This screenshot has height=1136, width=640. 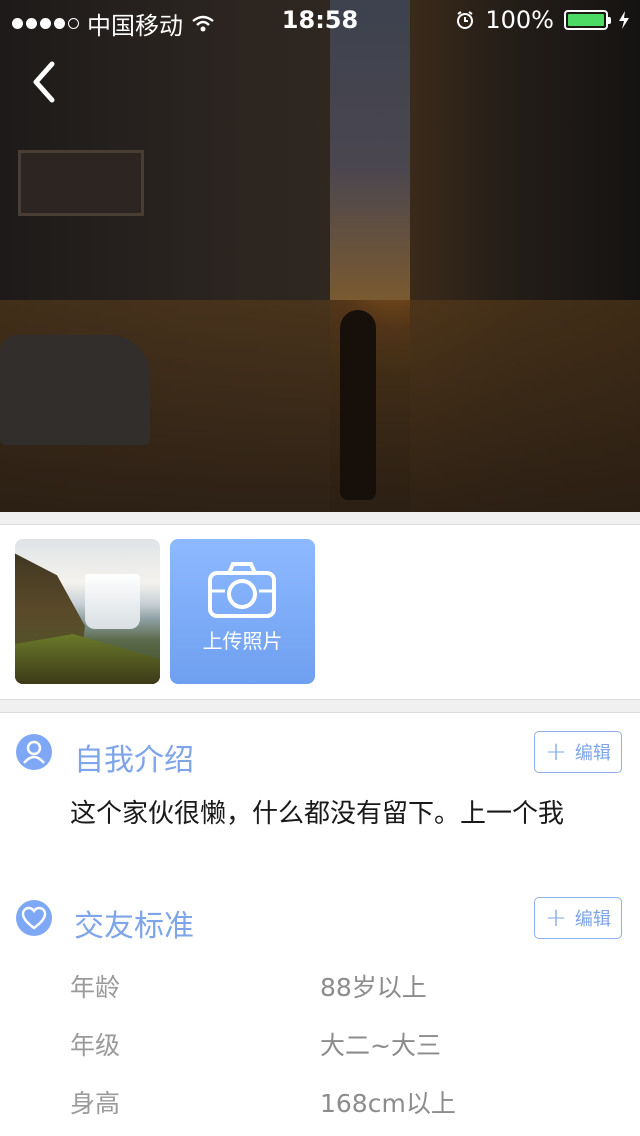 I want to click on cover-sky, so click(x=370, y=150).